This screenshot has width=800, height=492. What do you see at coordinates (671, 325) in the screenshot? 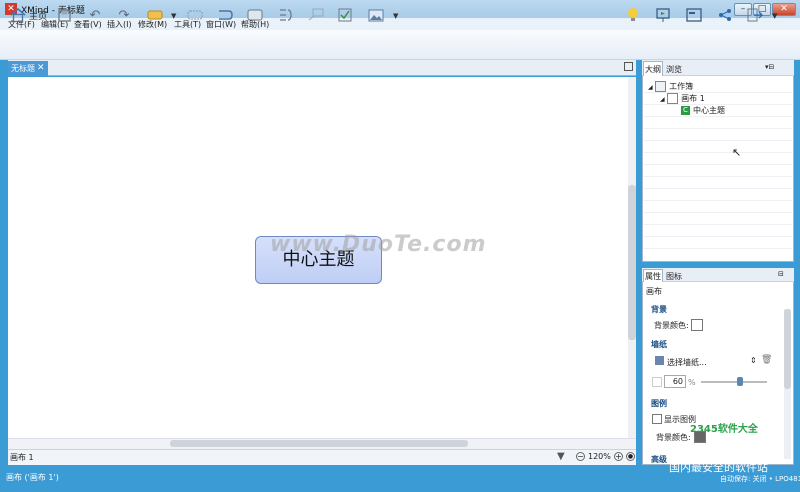
I see `background-color-label: 背景颜色:` at bounding box center [671, 325].